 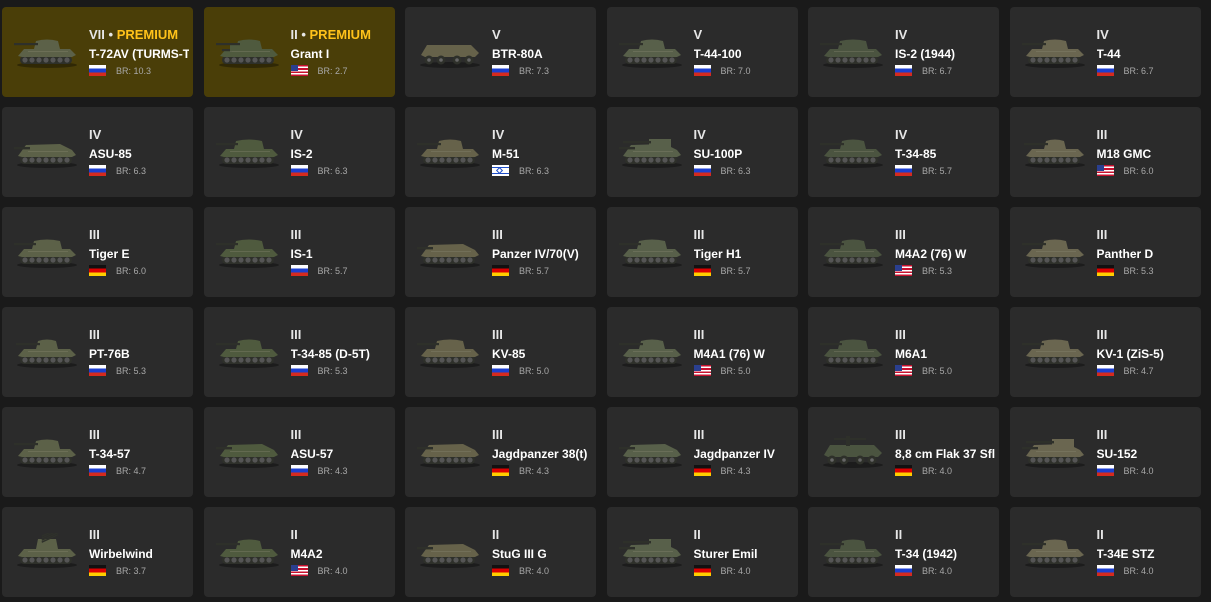 What do you see at coordinates (743, 370) in the screenshot?
I see `vehicle-meta: BR: 5.0` at bounding box center [743, 370].